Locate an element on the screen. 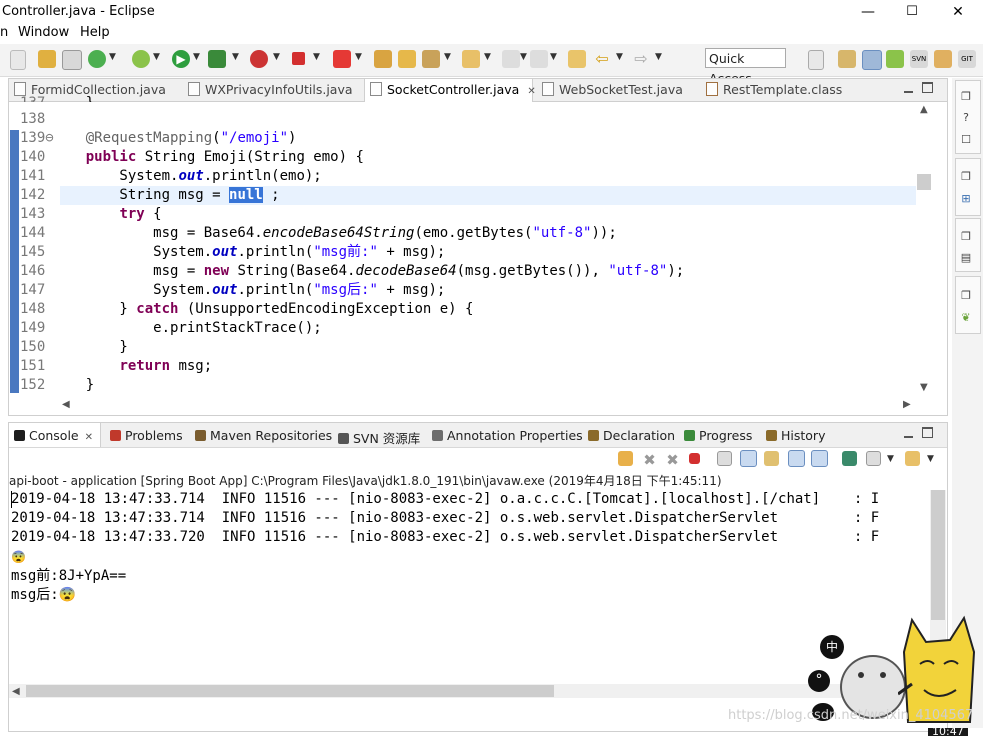 Image resolution: width=983 pixels, height=736 pixels. new-java-package-icon is located at coordinates (383, 59).